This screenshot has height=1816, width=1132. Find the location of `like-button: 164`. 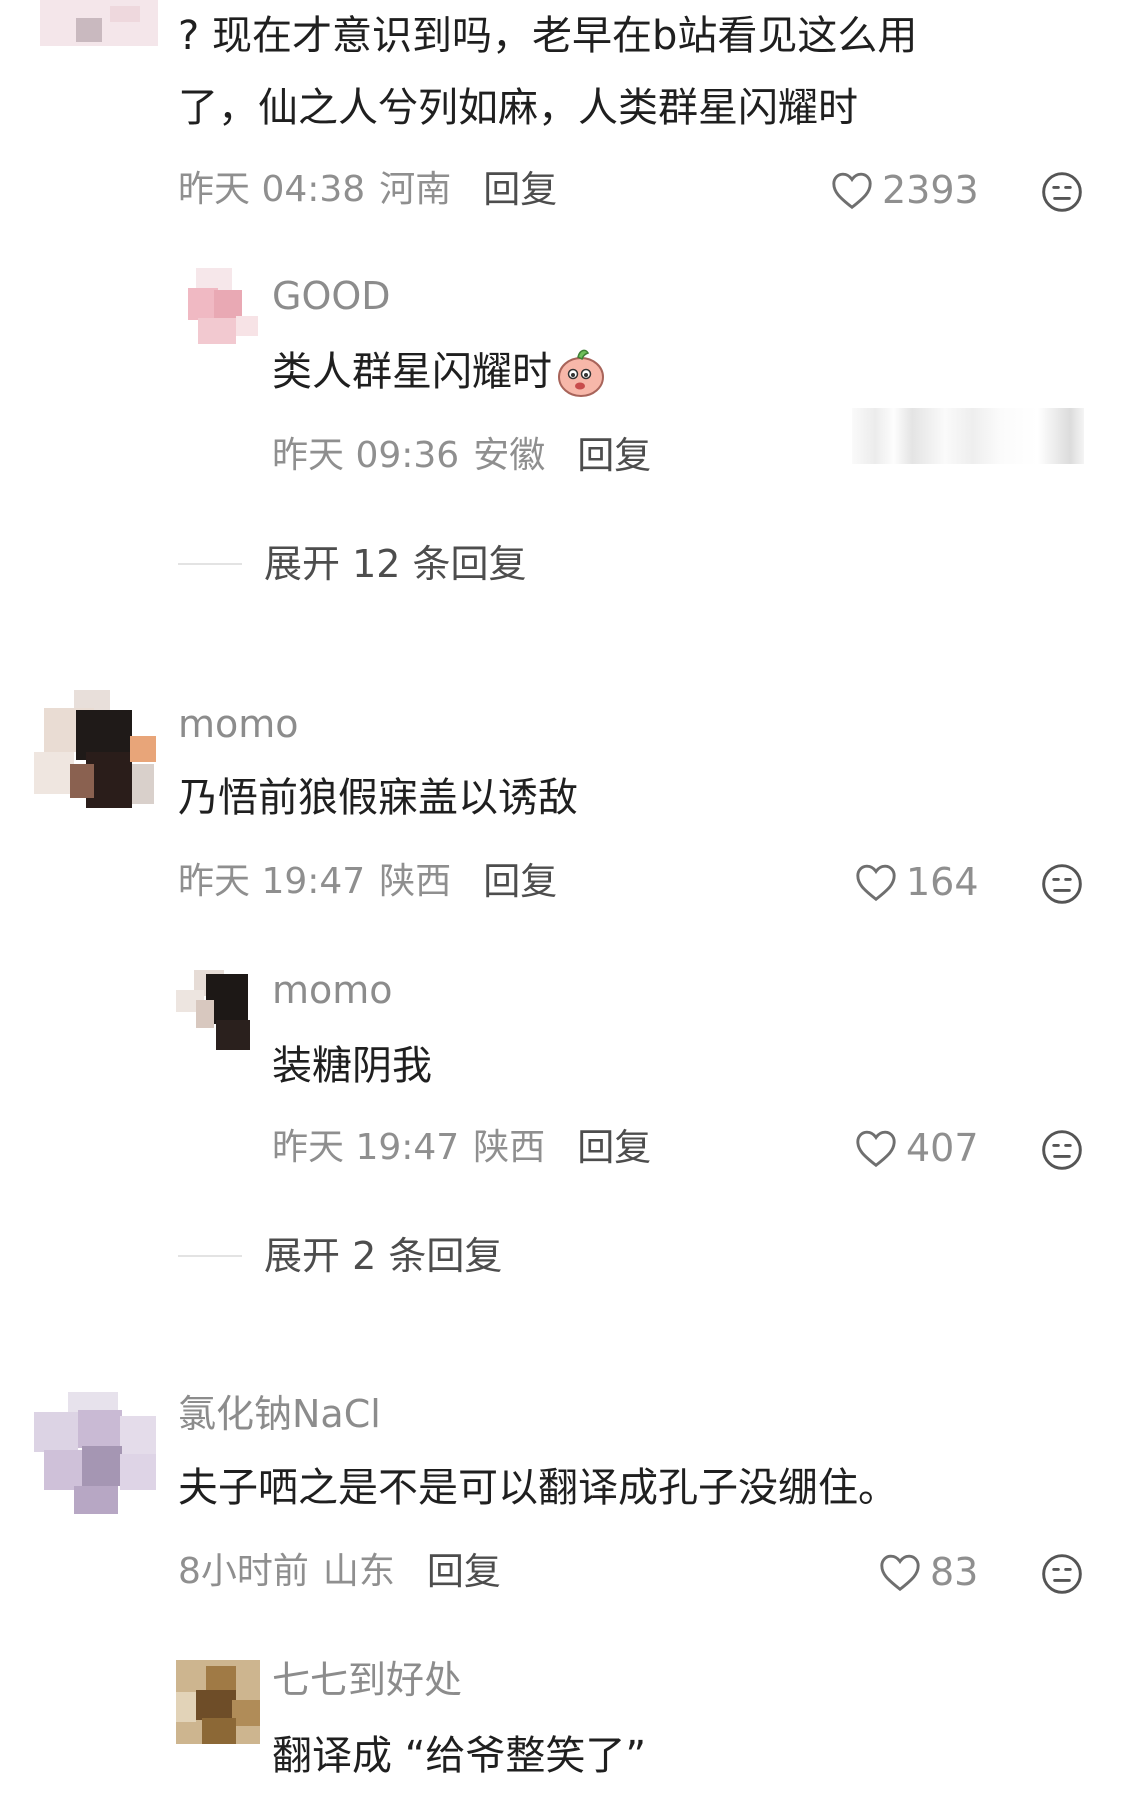

like-button: 164 is located at coordinates (916, 882).